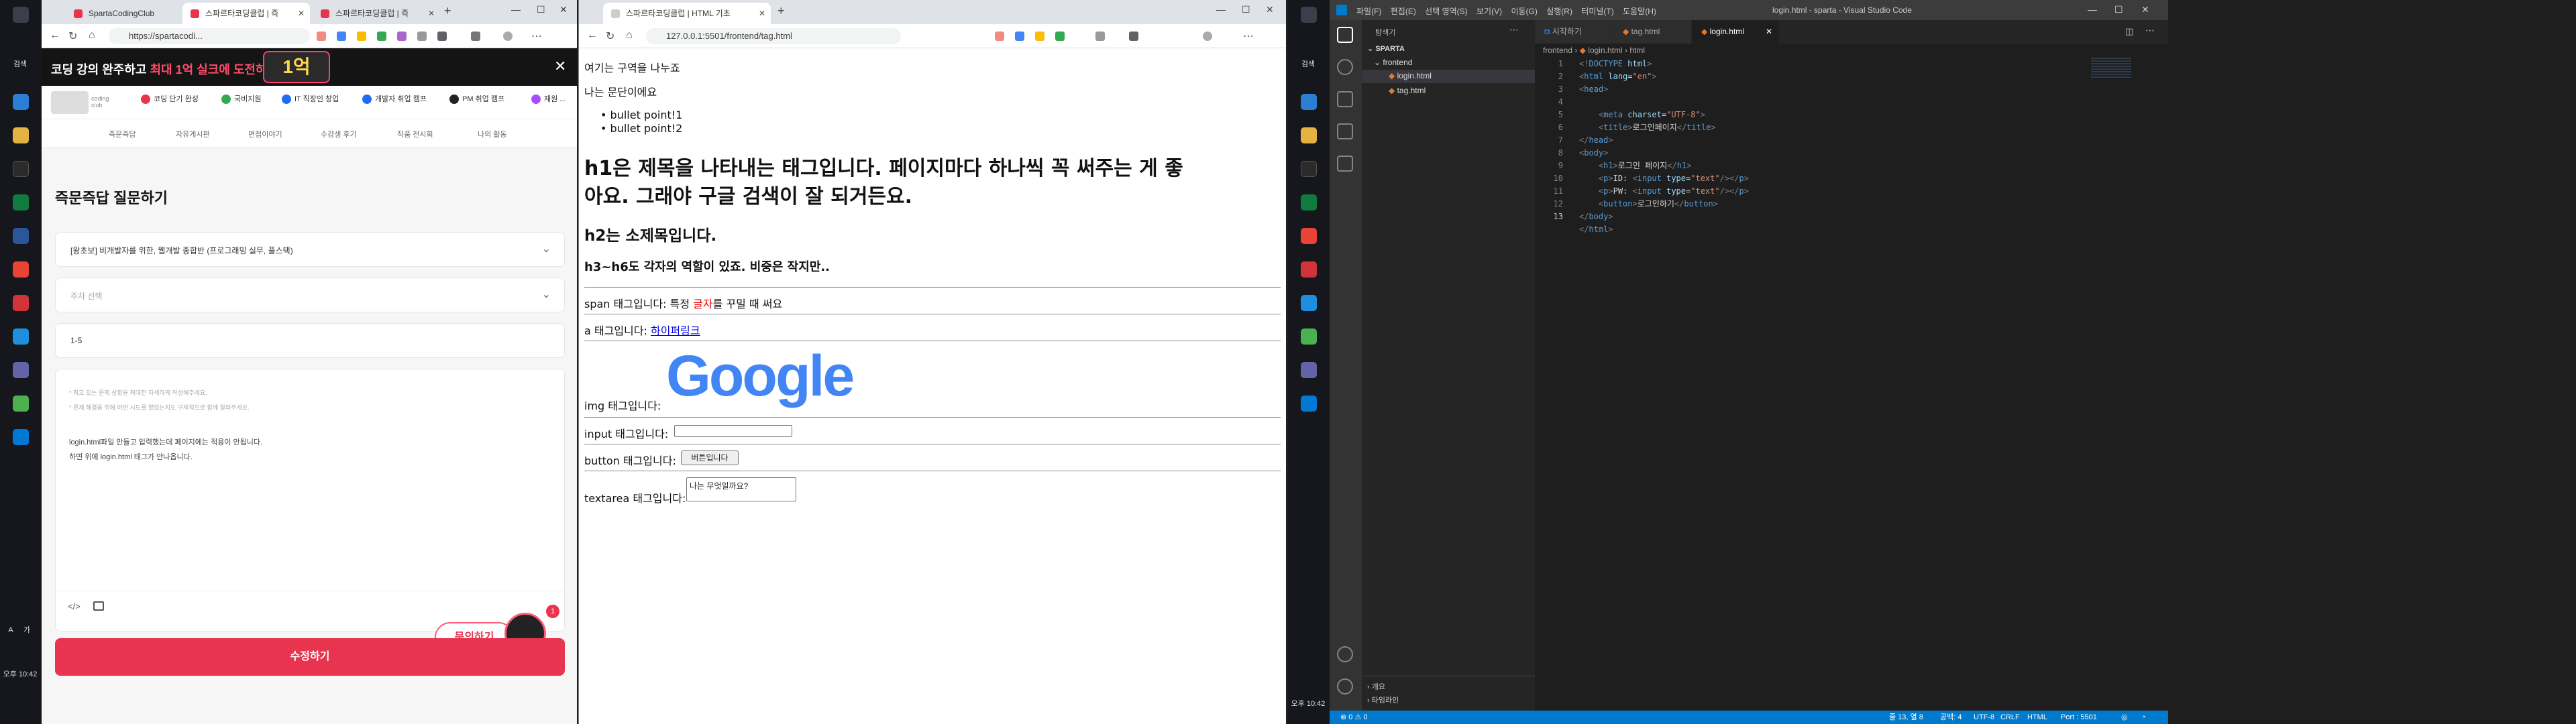  Describe the element at coordinates (310, 295) in the screenshot. I see `week-select: 주차 선택 ⌄` at that location.